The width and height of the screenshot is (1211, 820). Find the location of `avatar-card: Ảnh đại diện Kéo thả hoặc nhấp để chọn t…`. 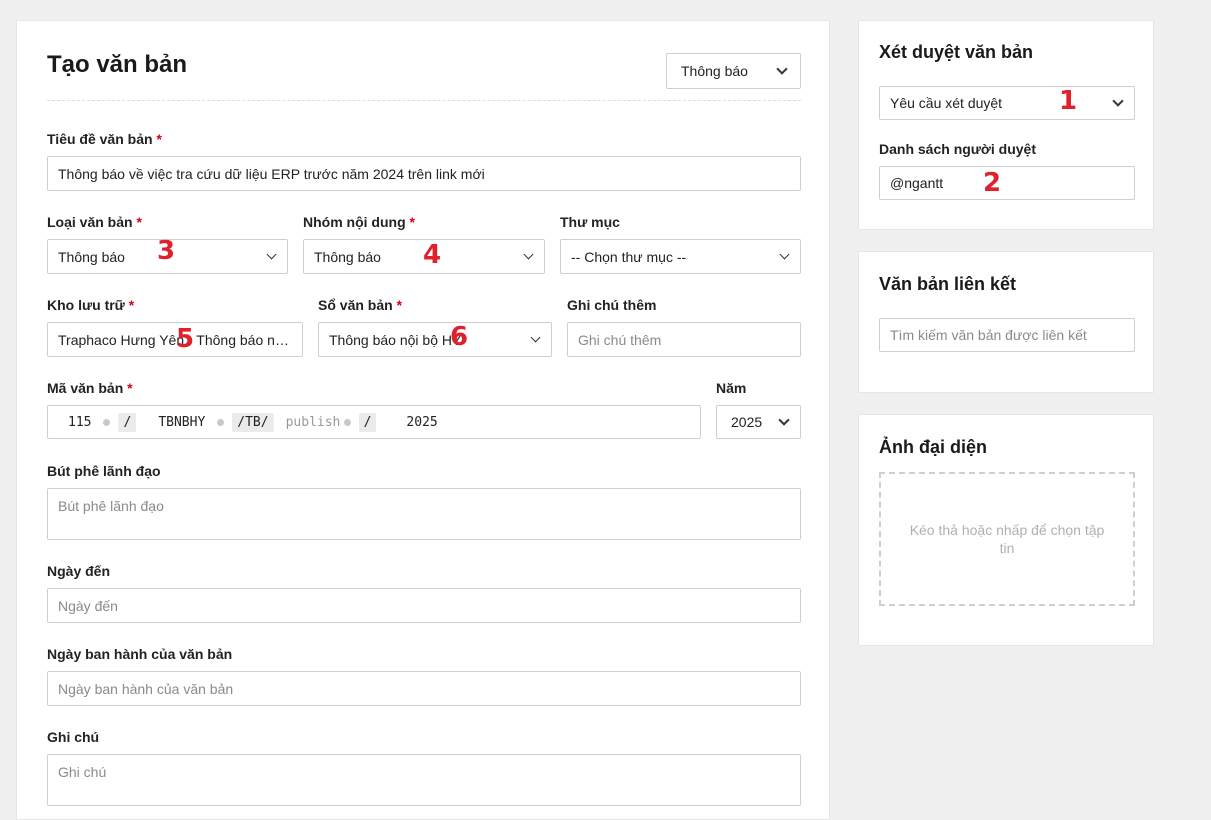

avatar-card: Ảnh đại diện Kéo thả hoặc nhấp để chọn t… is located at coordinates (1006, 530).